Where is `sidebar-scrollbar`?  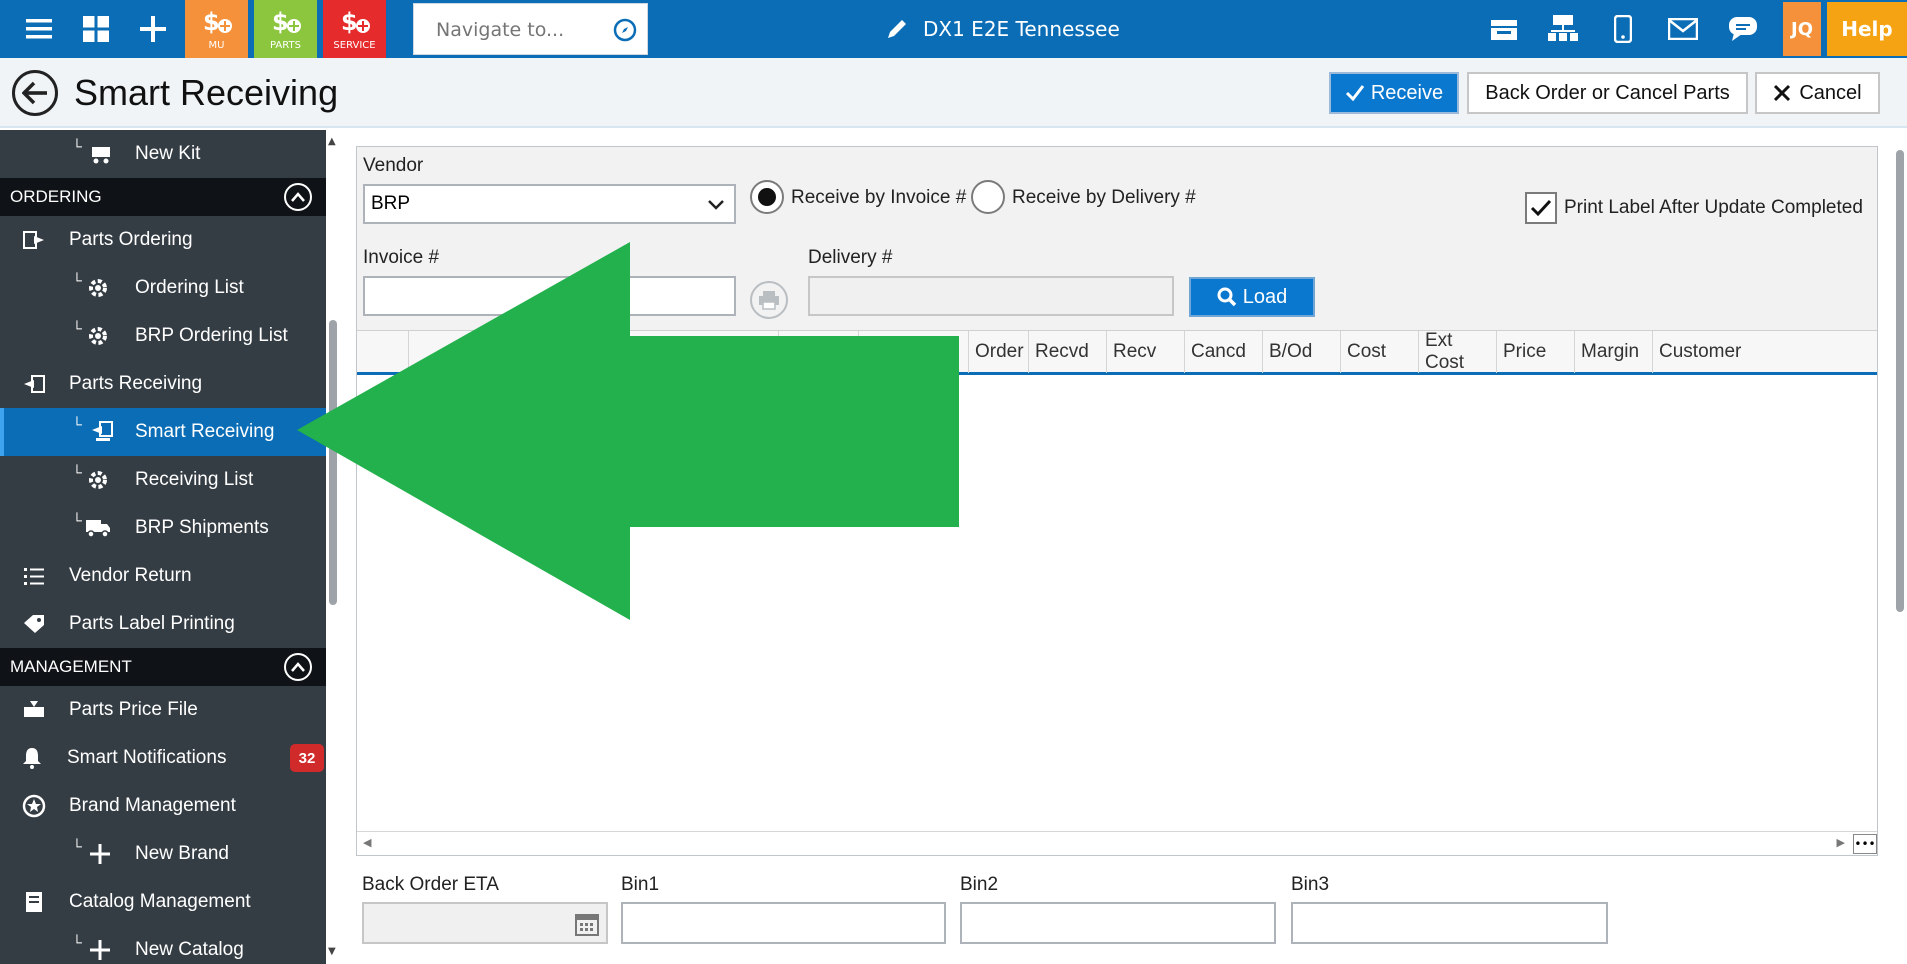
sidebar-scrollbar is located at coordinates (333, 462).